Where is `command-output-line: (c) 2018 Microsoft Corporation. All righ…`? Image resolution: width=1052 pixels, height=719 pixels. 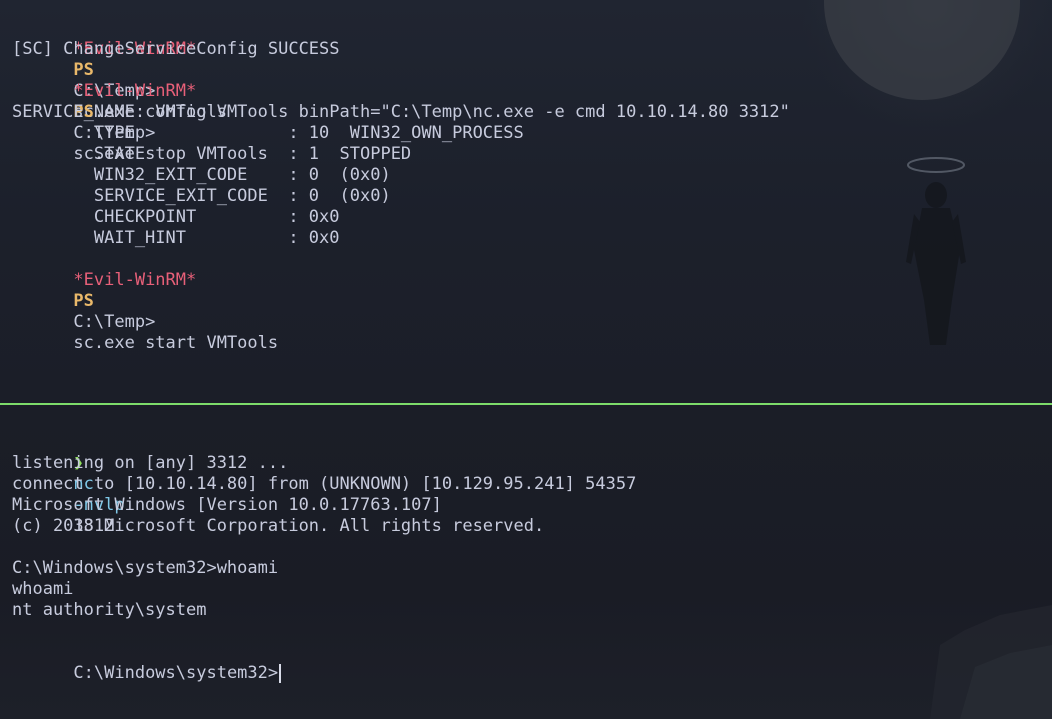 command-output-line: (c) 2018 Microsoft Corporation. All righ… is located at coordinates (278, 526).